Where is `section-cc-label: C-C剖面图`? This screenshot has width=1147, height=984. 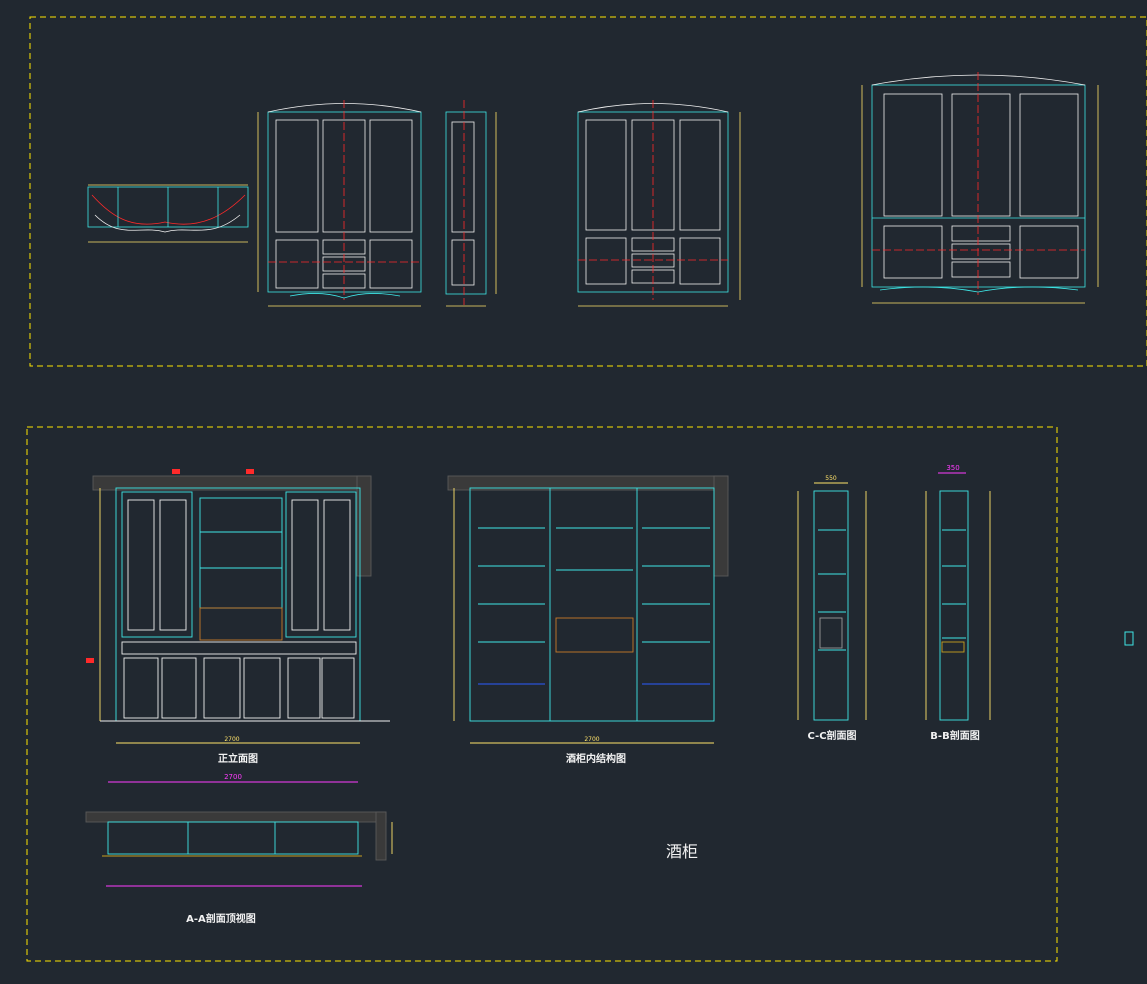
section-cc-label: C-C剖面图 is located at coordinates (831, 735).